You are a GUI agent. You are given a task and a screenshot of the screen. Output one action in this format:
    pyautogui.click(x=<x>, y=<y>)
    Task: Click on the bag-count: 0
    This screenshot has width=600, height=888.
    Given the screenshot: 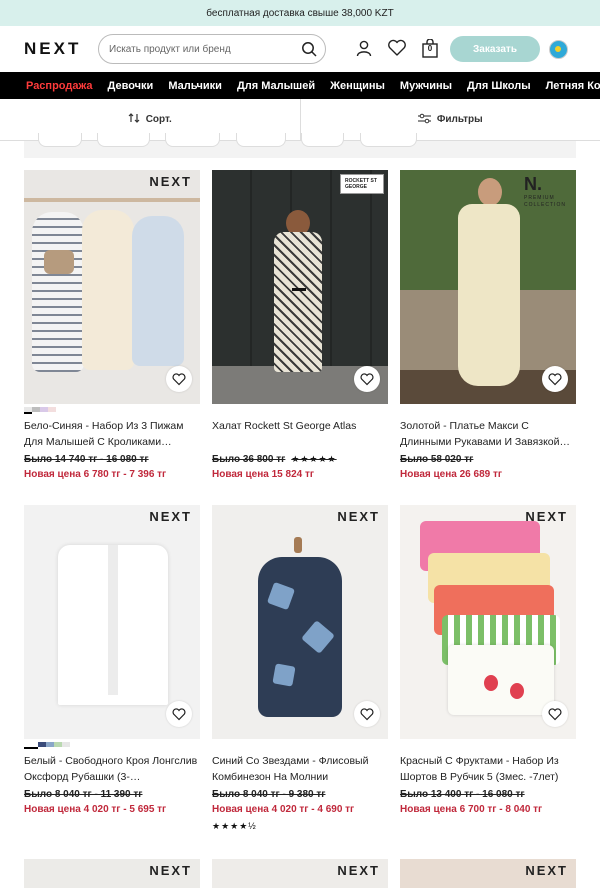 What is the action you would take?
    pyautogui.click(x=430, y=48)
    